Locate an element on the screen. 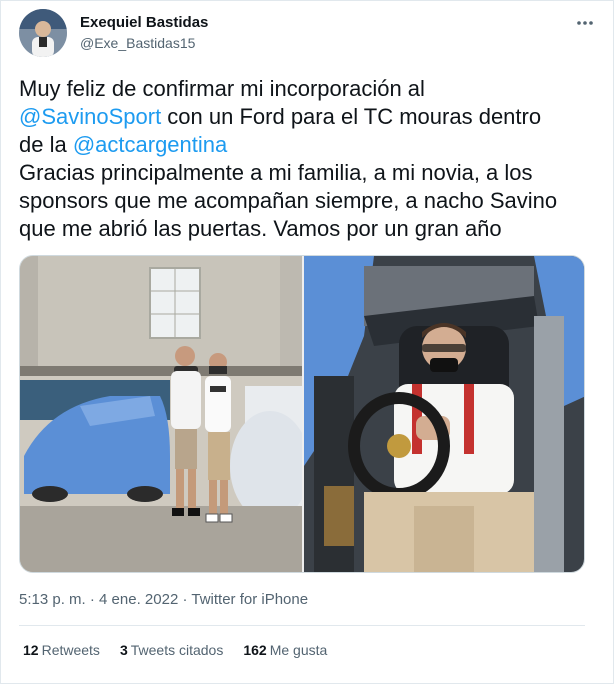 The width and height of the screenshot is (614, 684). more-options-button is located at coordinates (585, 23).